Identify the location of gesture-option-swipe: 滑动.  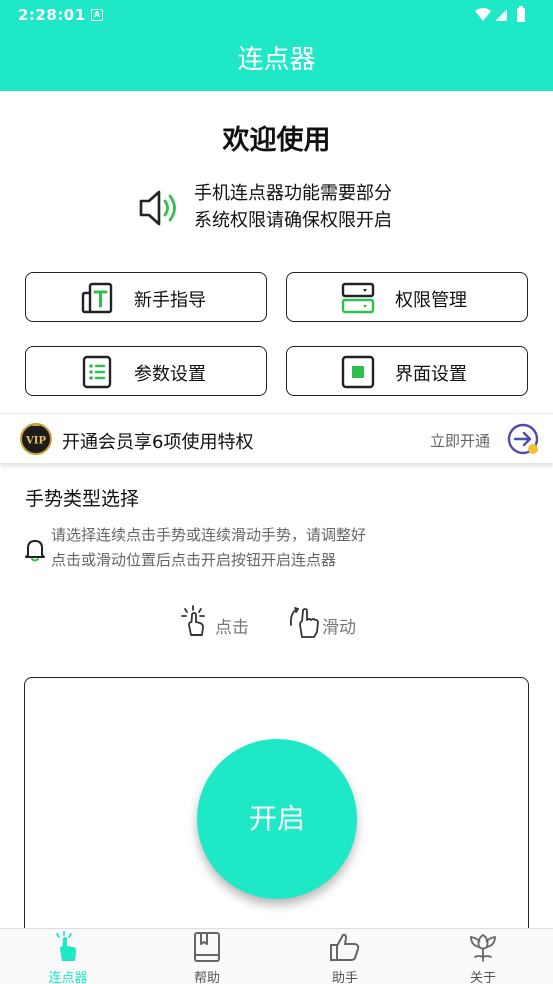
(328, 623).